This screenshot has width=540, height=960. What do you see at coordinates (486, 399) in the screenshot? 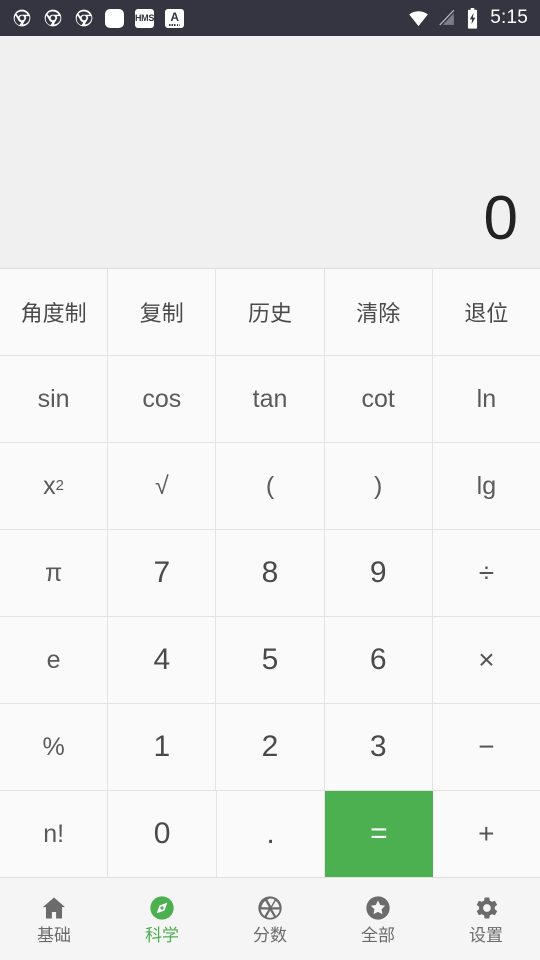
I see `key-ln: ln` at bounding box center [486, 399].